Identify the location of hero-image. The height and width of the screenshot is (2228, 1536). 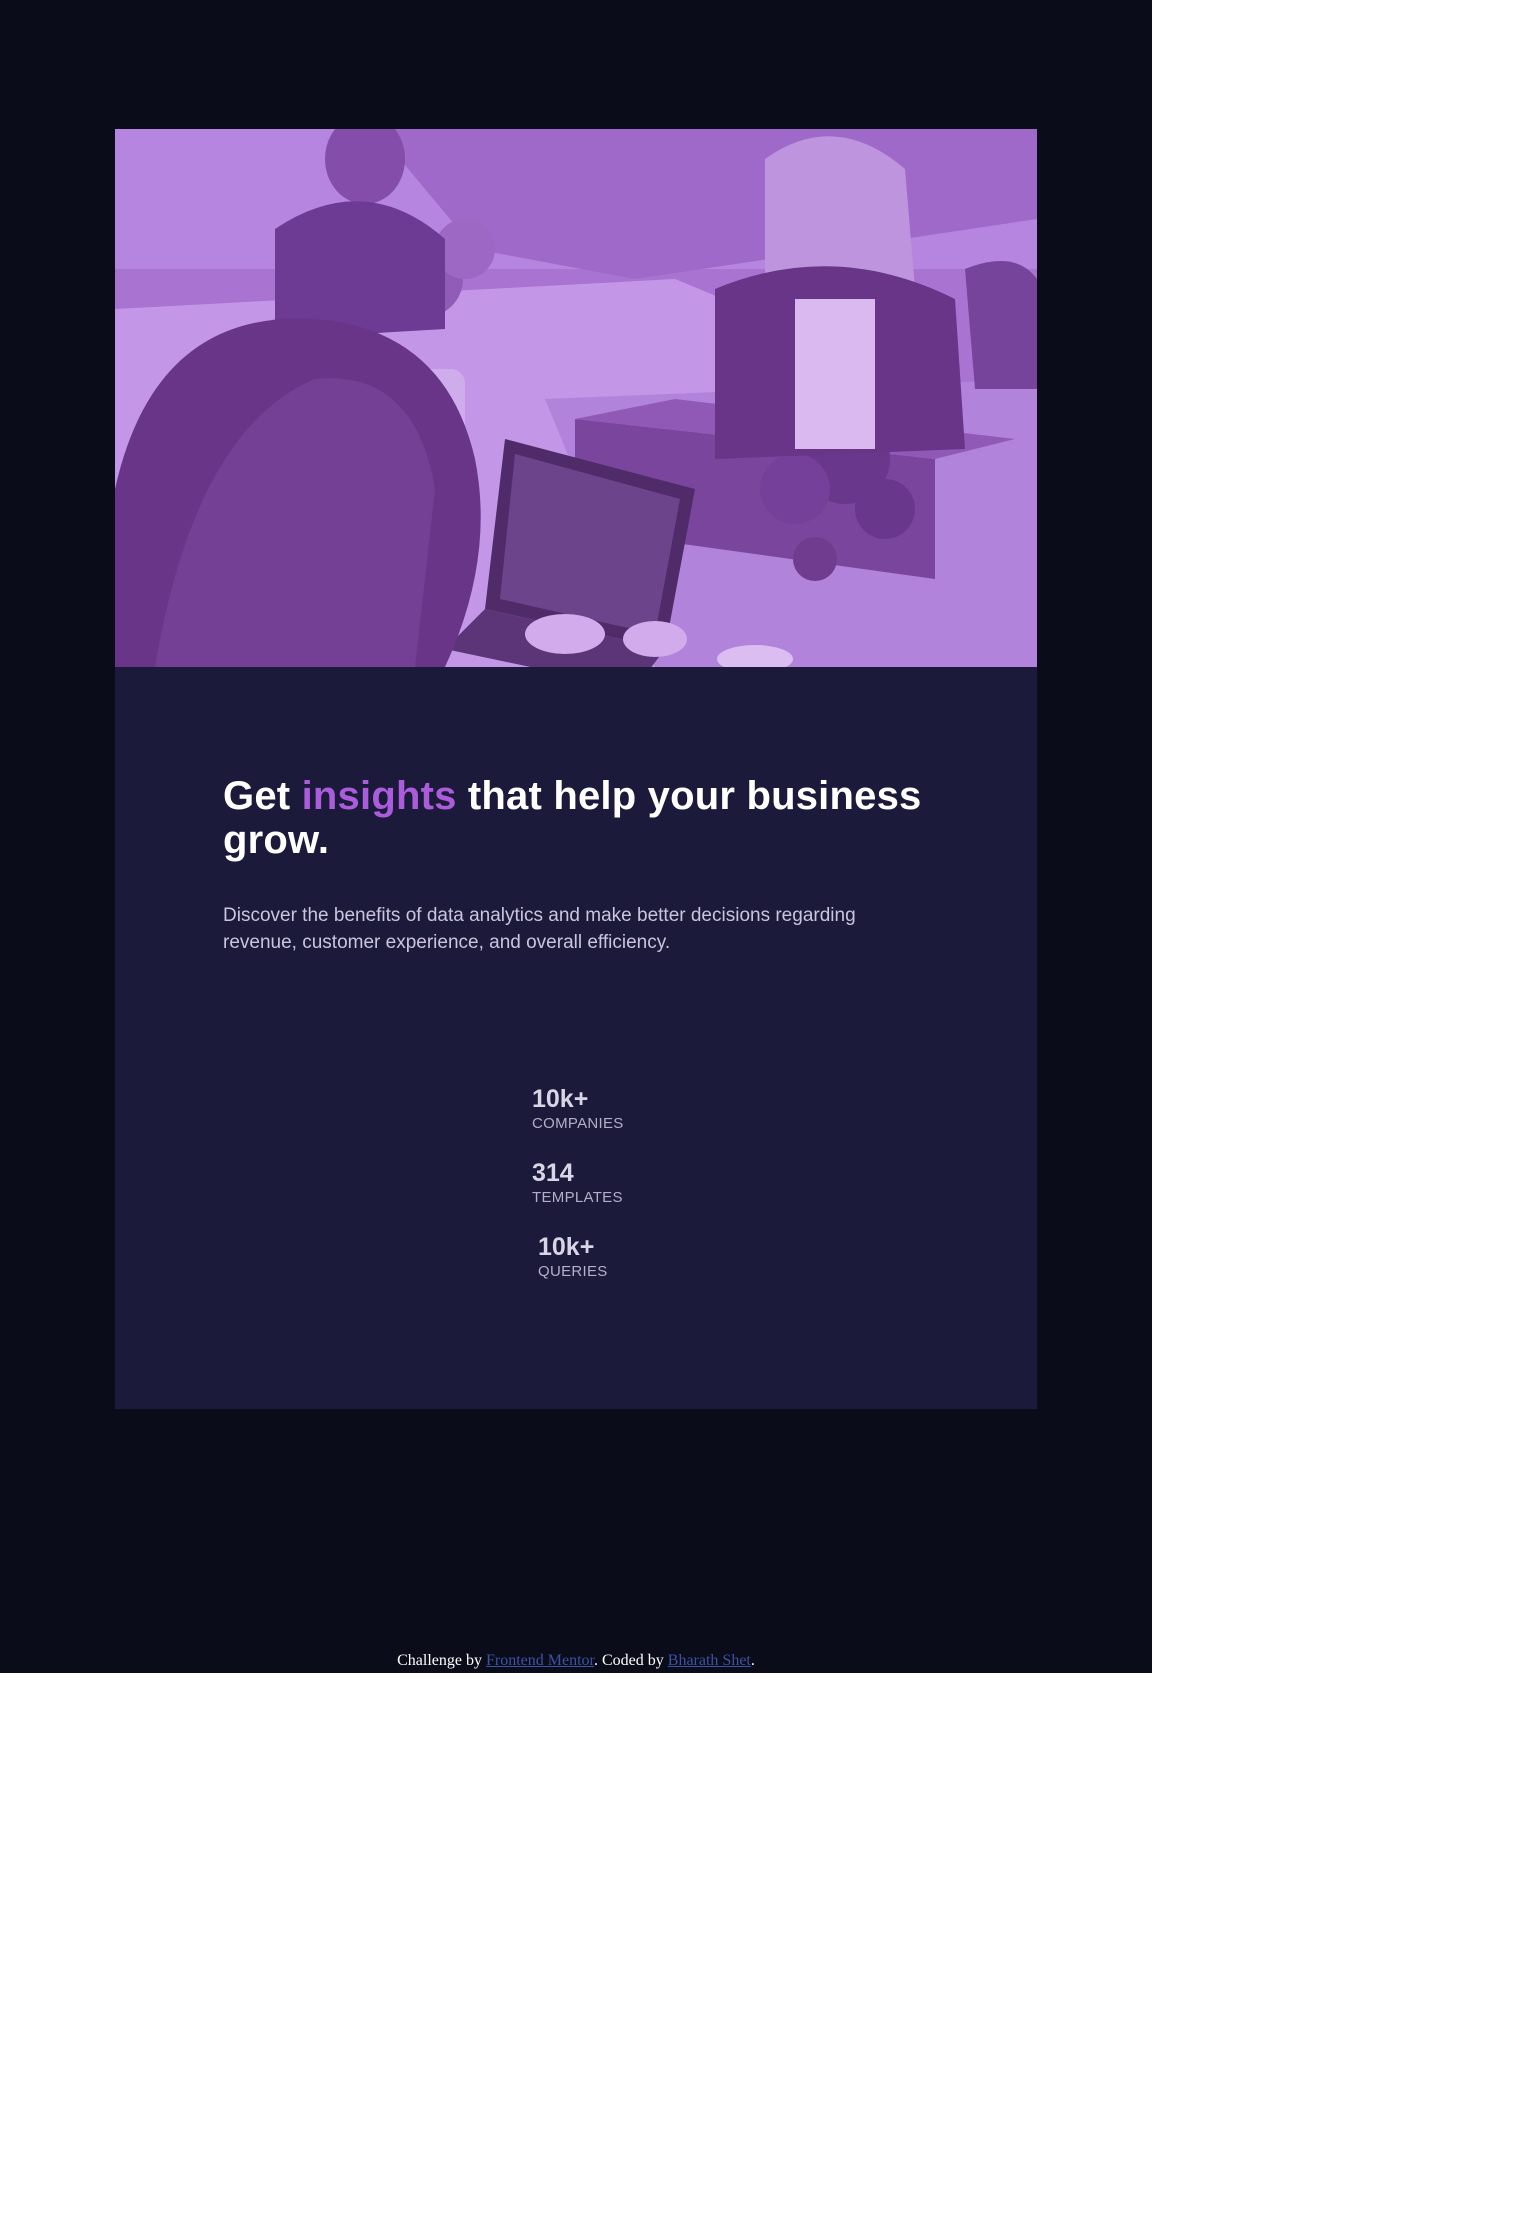
(576, 398).